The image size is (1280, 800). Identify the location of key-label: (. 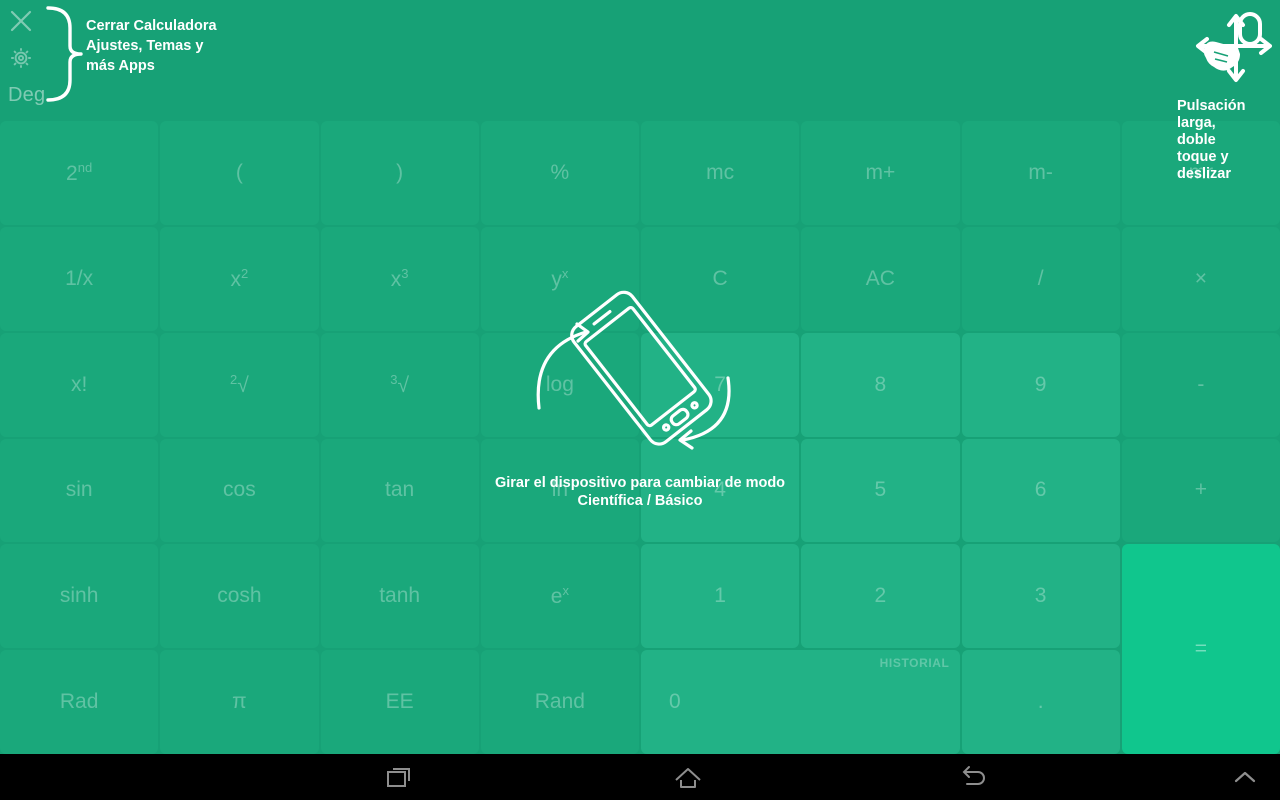
(239, 172).